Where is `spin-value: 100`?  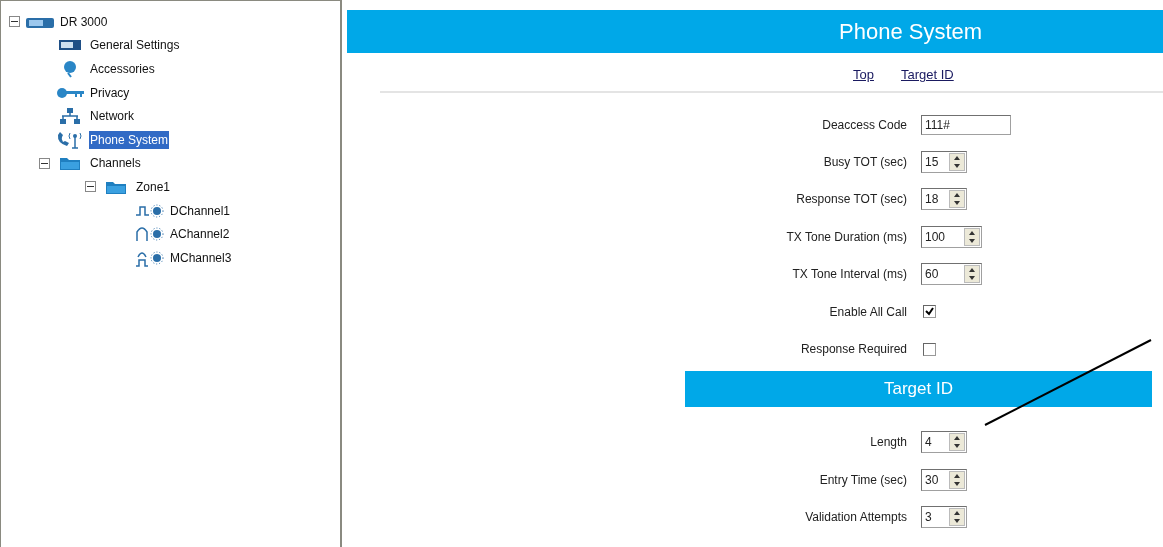 spin-value: 100 is located at coordinates (935, 237).